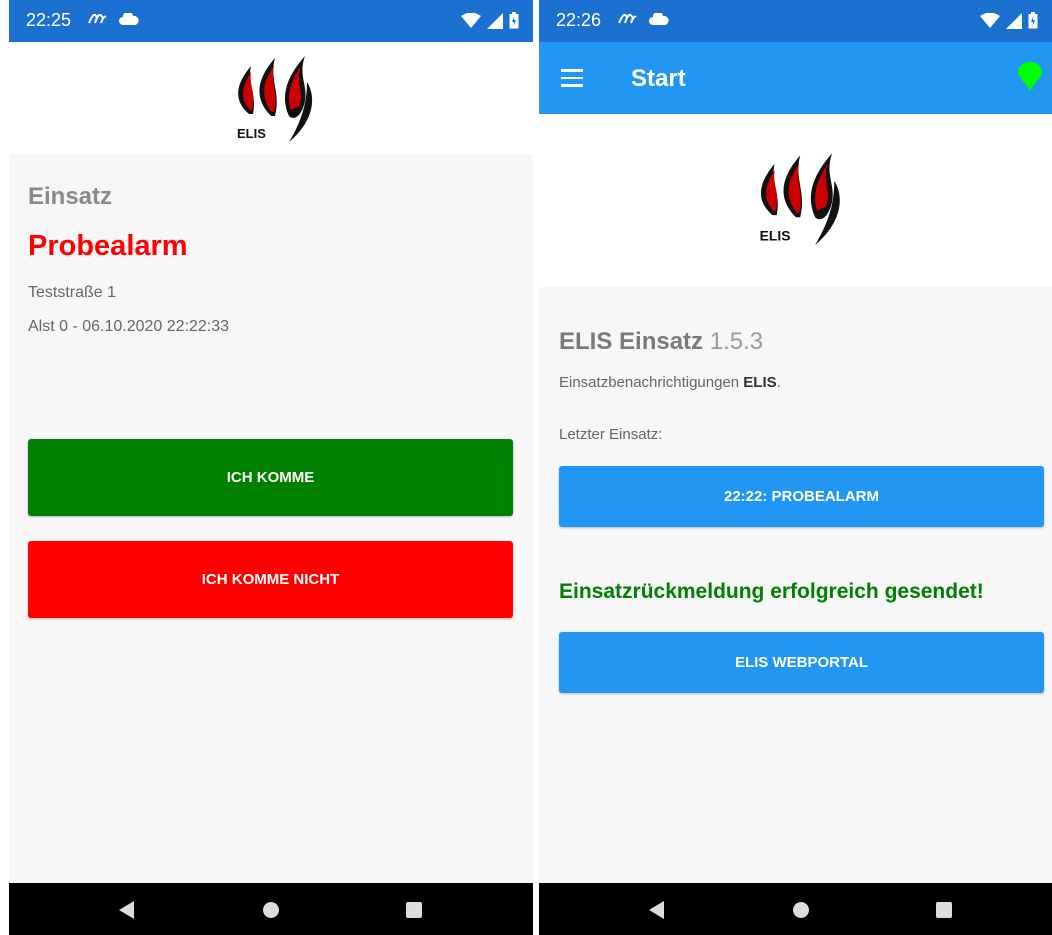  What do you see at coordinates (771, 591) in the screenshot?
I see `success-message: Einsatzrückmeldung erfolgreich gesendet!` at bounding box center [771, 591].